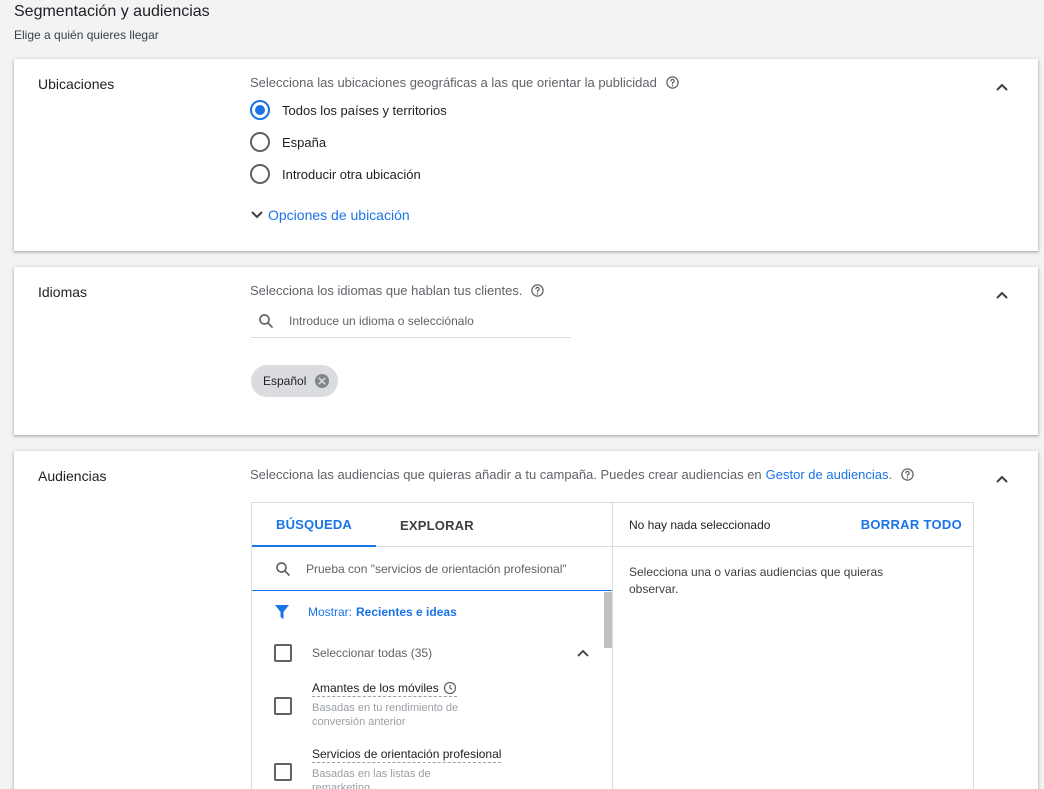  I want to click on page-subtitle: Elige a quién quieres llegar, so click(86, 35).